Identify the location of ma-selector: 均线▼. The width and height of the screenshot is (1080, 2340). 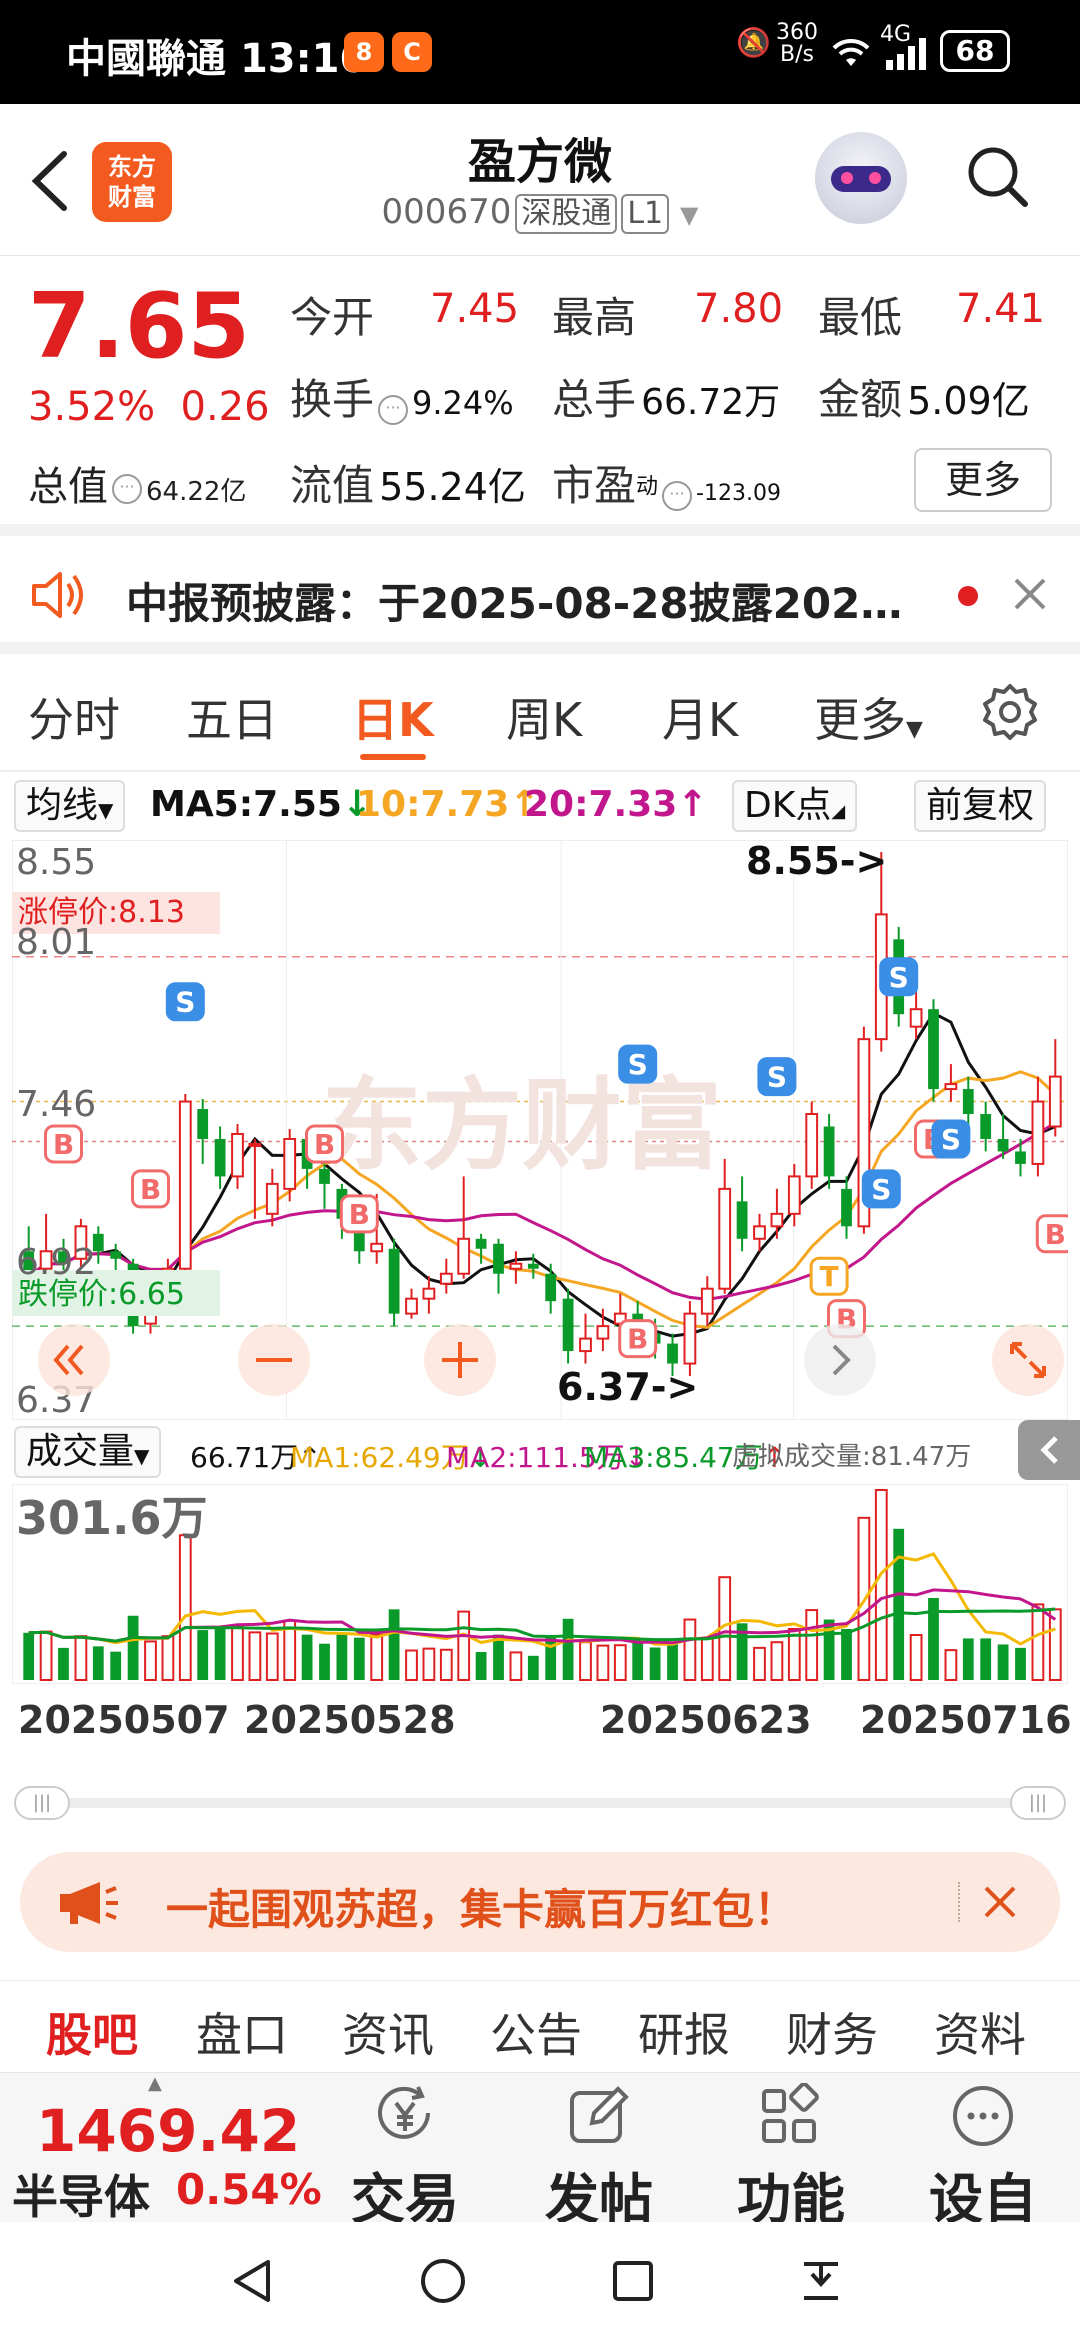
(70, 806).